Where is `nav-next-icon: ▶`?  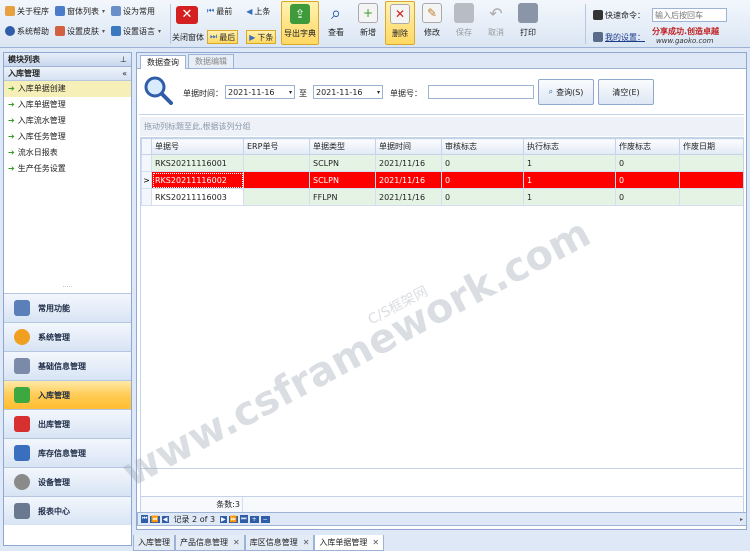 nav-next-icon: ▶ is located at coordinates (223, 519).